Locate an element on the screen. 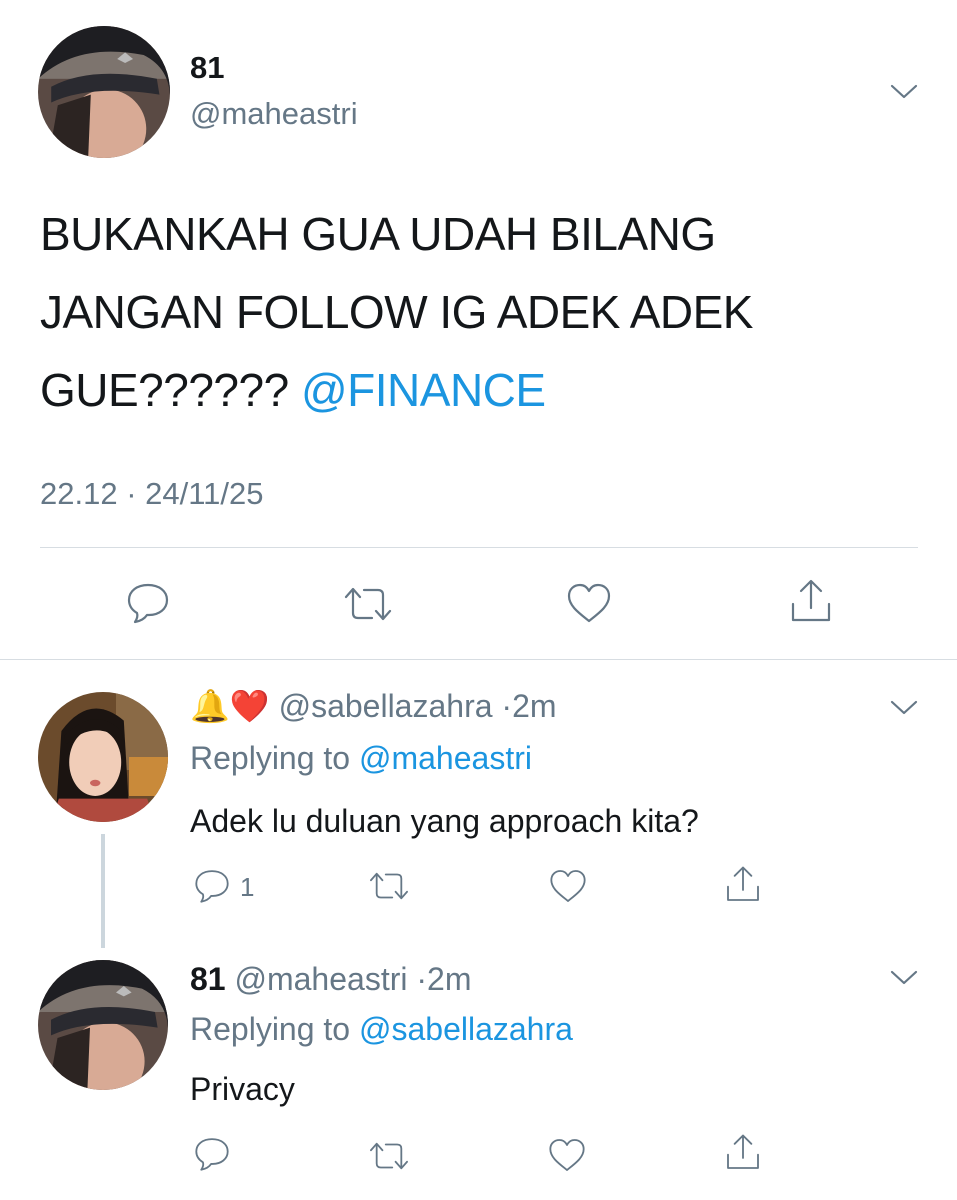 The height and width of the screenshot is (1200, 957). tweet-menu-chevron-icon is located at coordinates (904, 92).